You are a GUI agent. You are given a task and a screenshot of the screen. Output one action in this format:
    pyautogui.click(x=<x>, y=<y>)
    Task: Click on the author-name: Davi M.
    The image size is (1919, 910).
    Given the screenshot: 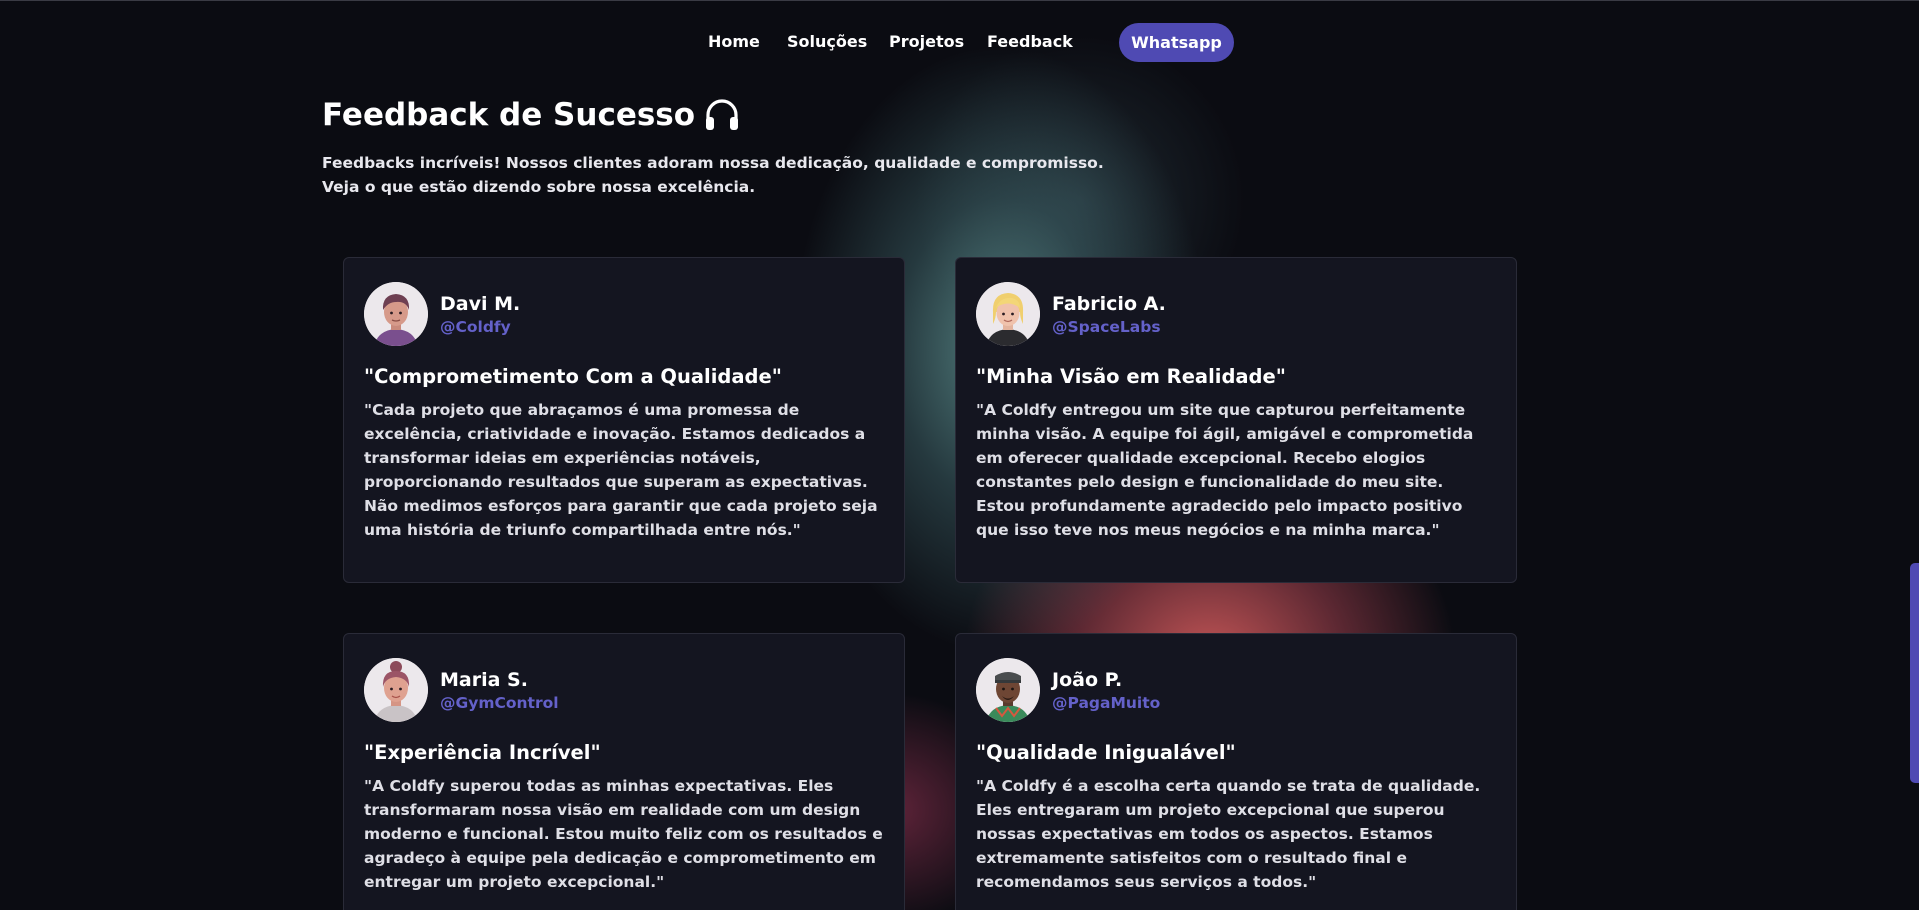 What is the action you would take?
    pyautogui.click(x=480, y=304)
    